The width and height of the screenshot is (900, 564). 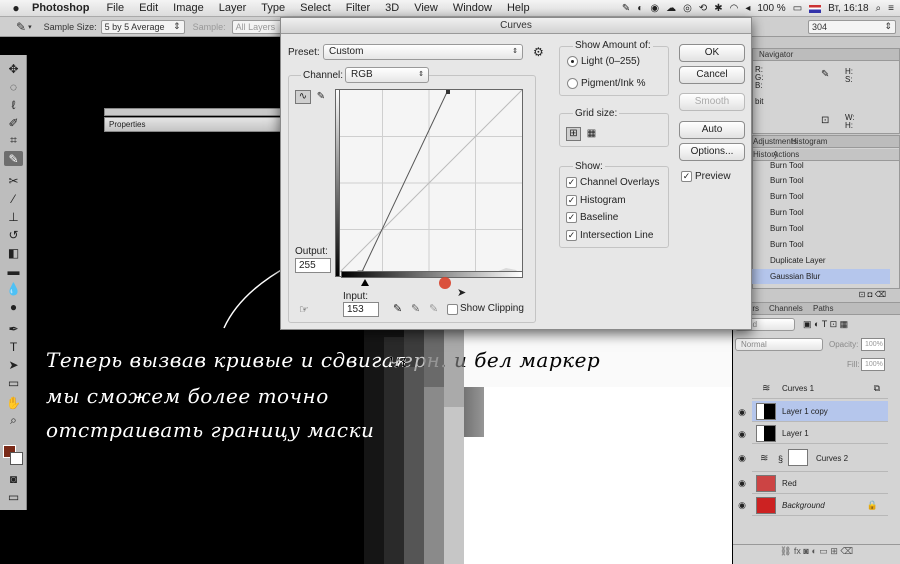 What do you see at coordinates (365, 282) in the screenshot?
I see `black-point-slider` at bounding box center [365, 282].